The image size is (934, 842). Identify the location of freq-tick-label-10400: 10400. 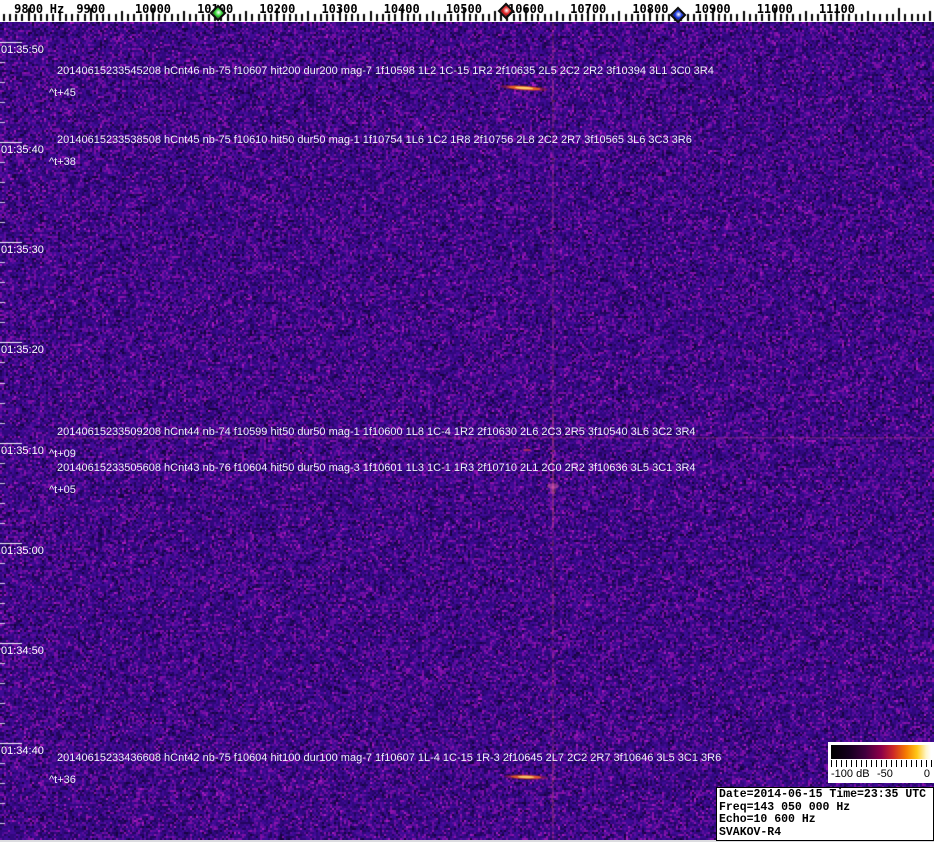
(401, 9).